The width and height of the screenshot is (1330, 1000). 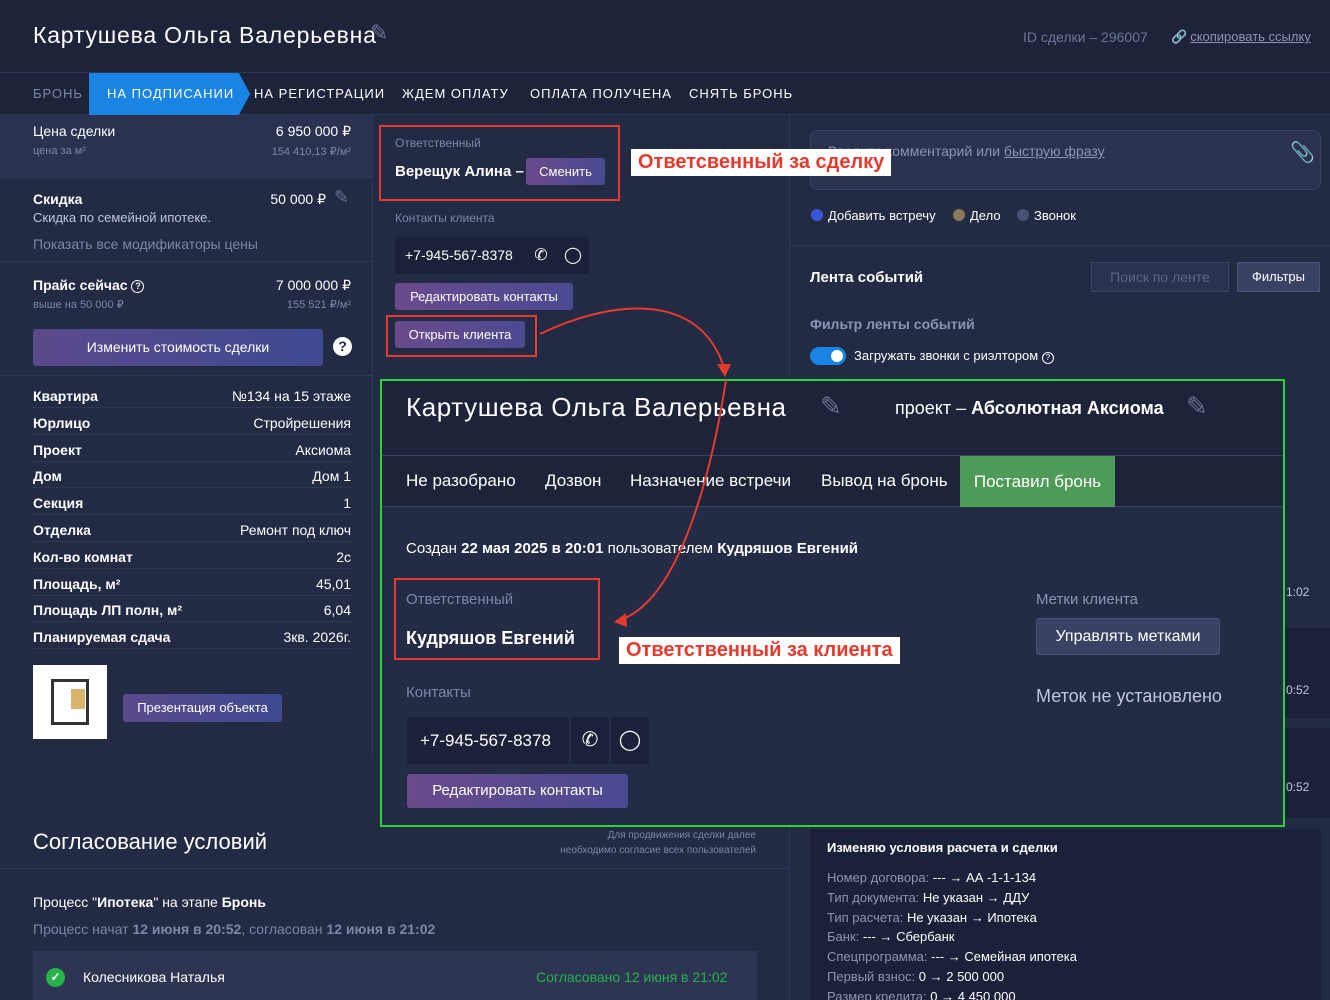 What do you see at coordinates (205, 35) in the screenshot?
I see `deal-title: Картушева Ольга Валерьевна` at bounding box center [205, 35].